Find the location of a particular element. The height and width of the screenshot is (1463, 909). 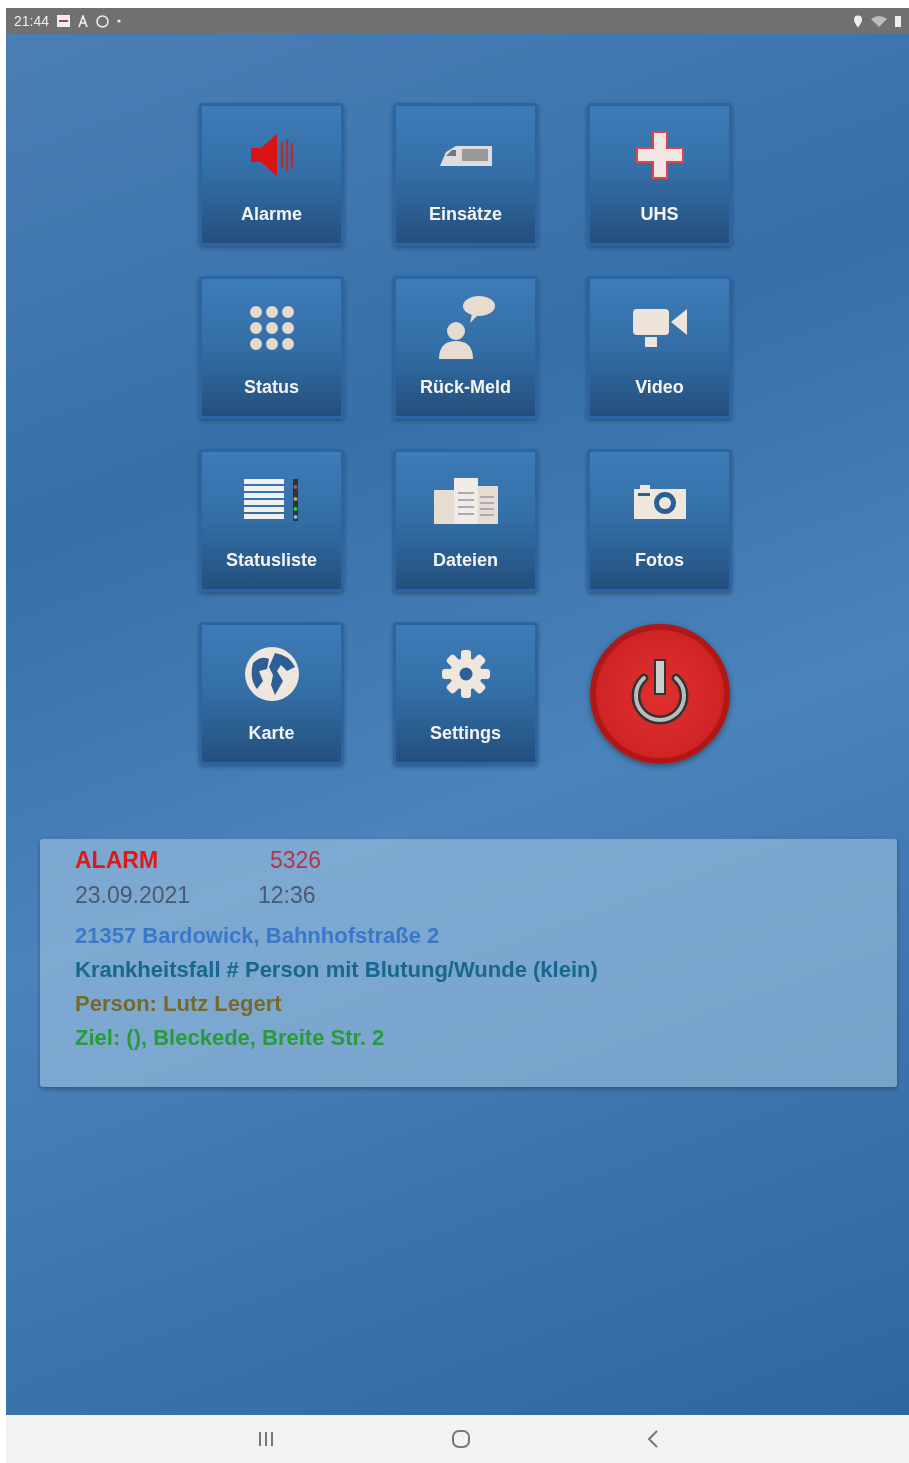

menu-tile: Fotos is located at coordinates (659, 520).